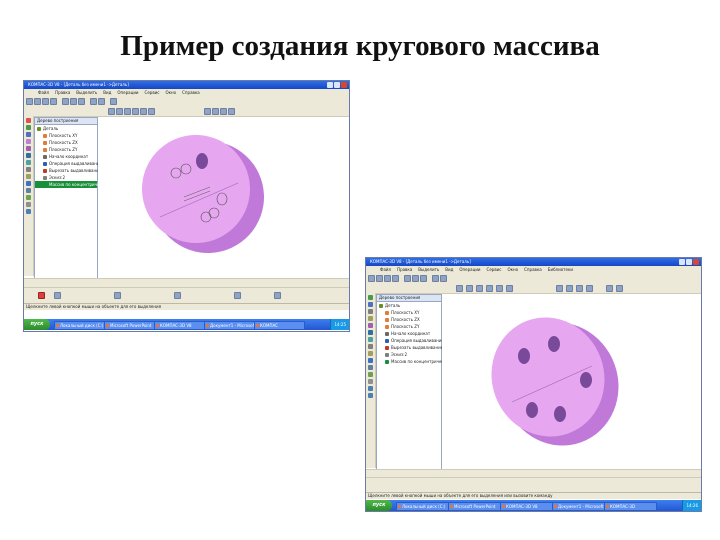 The height and width of the screenshot is (540, 720). I want to click on start-button: пуск, so click(37, 324).